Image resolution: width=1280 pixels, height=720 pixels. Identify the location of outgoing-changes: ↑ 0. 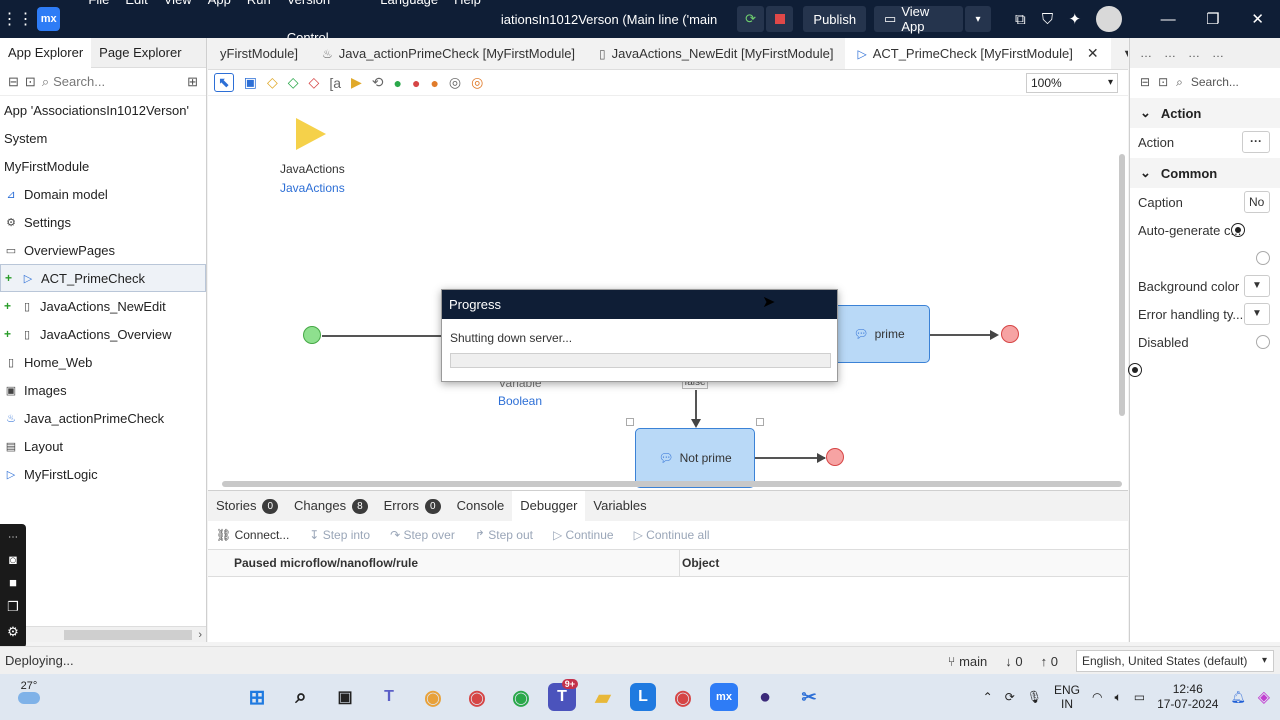
(1049, 661).